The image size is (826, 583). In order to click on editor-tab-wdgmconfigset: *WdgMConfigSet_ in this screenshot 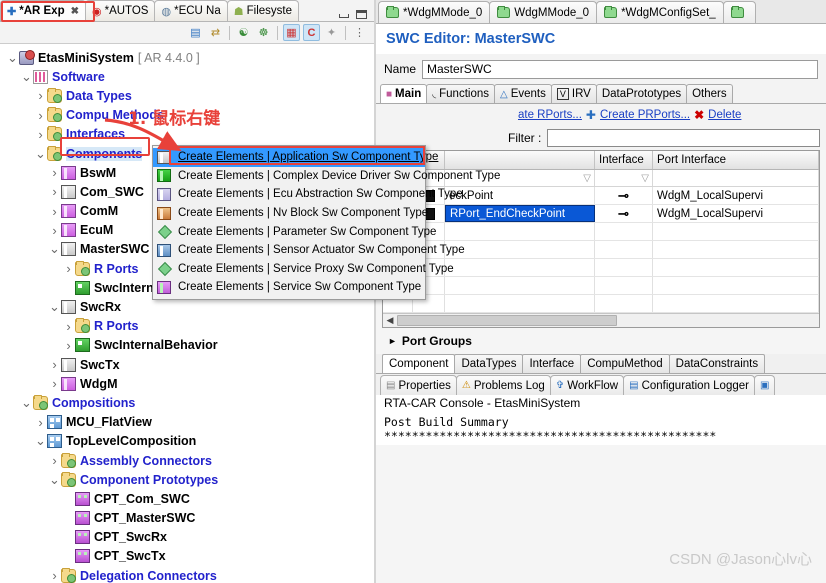, I will do `click(660, 12)`.